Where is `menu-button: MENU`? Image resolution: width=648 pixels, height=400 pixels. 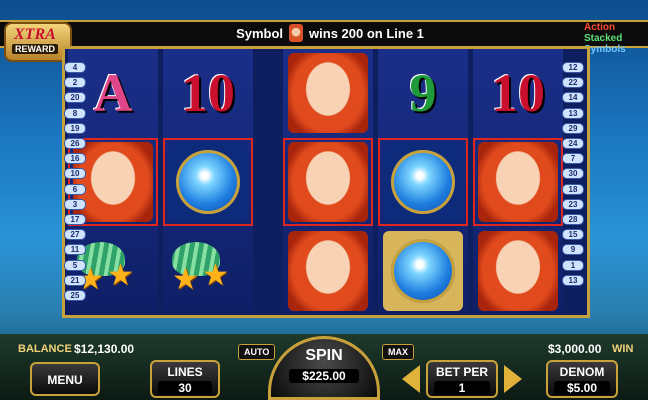
menu-button: MENU is located at coordinates (65, 379).